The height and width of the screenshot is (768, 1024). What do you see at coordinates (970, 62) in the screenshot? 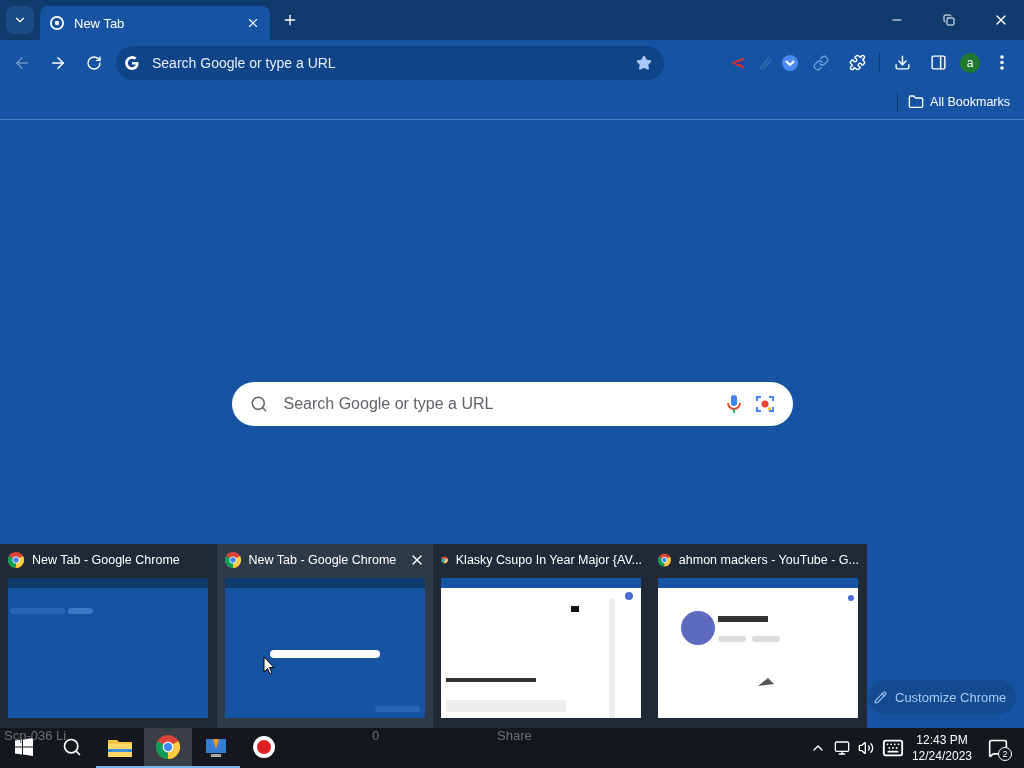
I see `profile-avatar: a` at bounding box center [970, 62].